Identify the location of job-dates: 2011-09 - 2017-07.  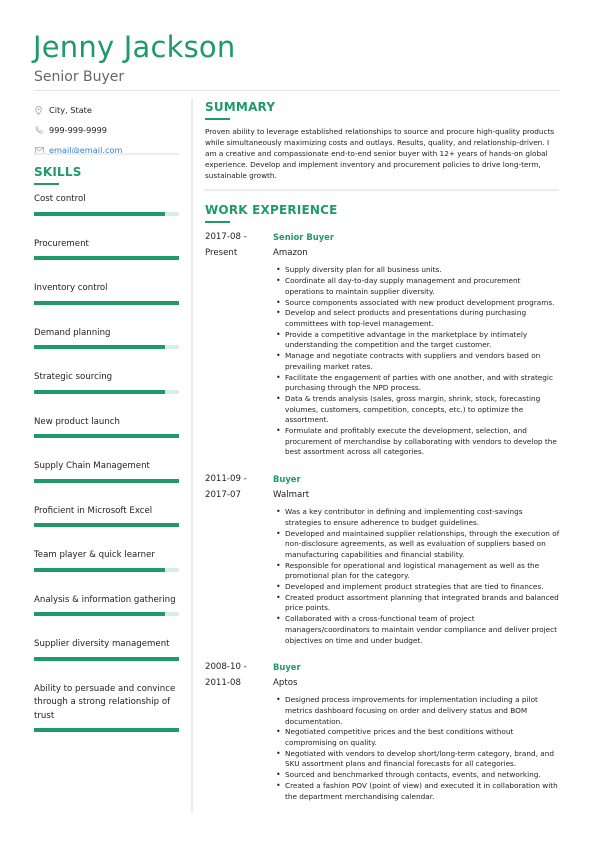
(239, 558).